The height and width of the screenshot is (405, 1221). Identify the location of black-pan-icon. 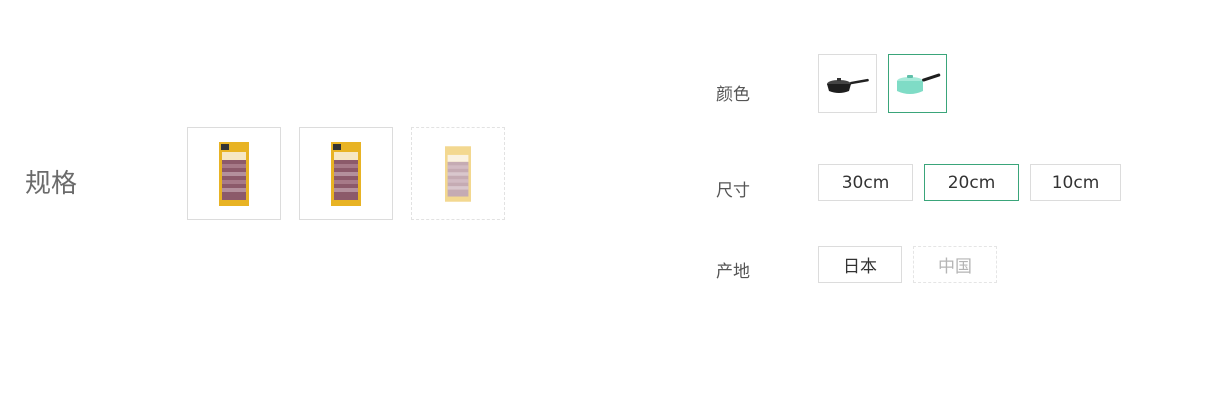
(847, 85).